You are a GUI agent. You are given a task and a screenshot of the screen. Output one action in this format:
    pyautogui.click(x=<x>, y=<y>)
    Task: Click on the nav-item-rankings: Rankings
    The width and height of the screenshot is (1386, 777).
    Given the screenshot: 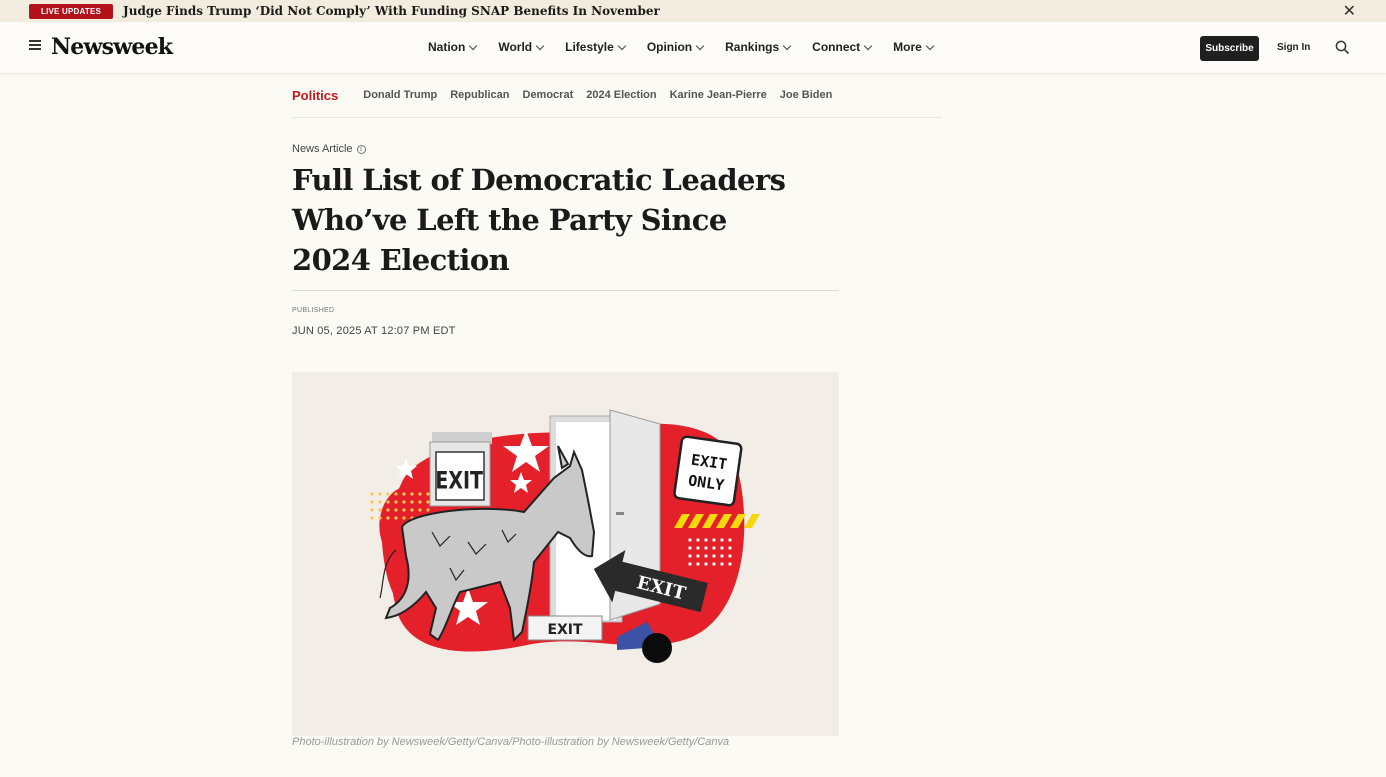 What is the action you would take?
    pyautogui.click(x=758, y=47)
    